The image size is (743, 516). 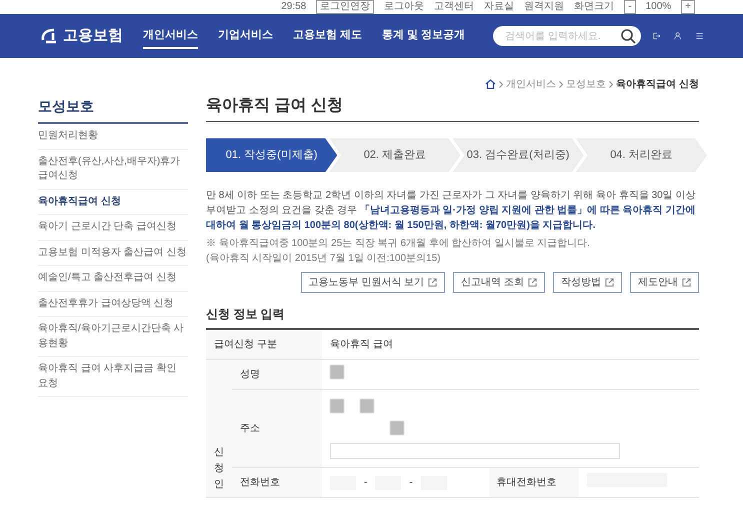 I want to click on nav-menu-item: 기업서비스, so click(x=245, y=36).